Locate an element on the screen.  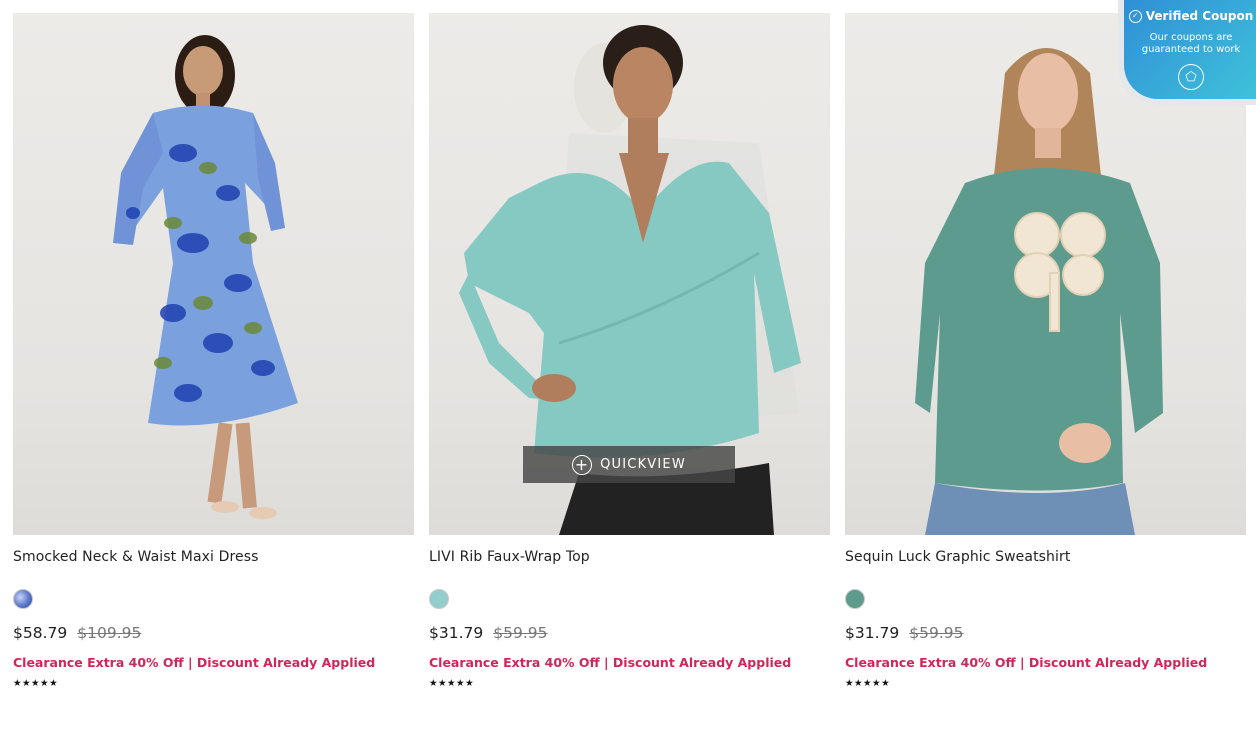
plus-circle-icon: + is located at coordinates (582, 464).